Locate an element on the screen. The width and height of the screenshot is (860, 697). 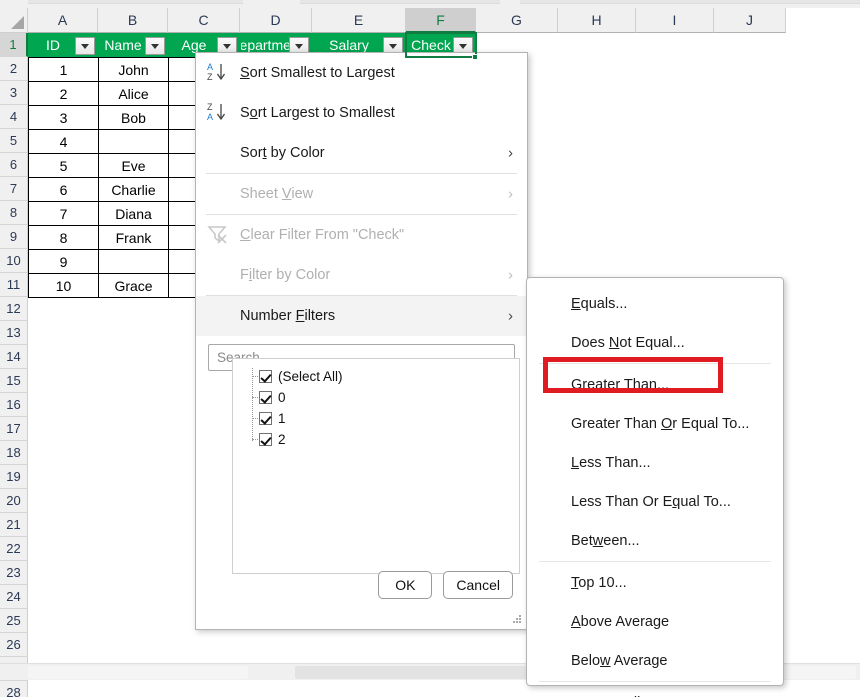
row-header-26: 26 is located at coordinates (14, 645).